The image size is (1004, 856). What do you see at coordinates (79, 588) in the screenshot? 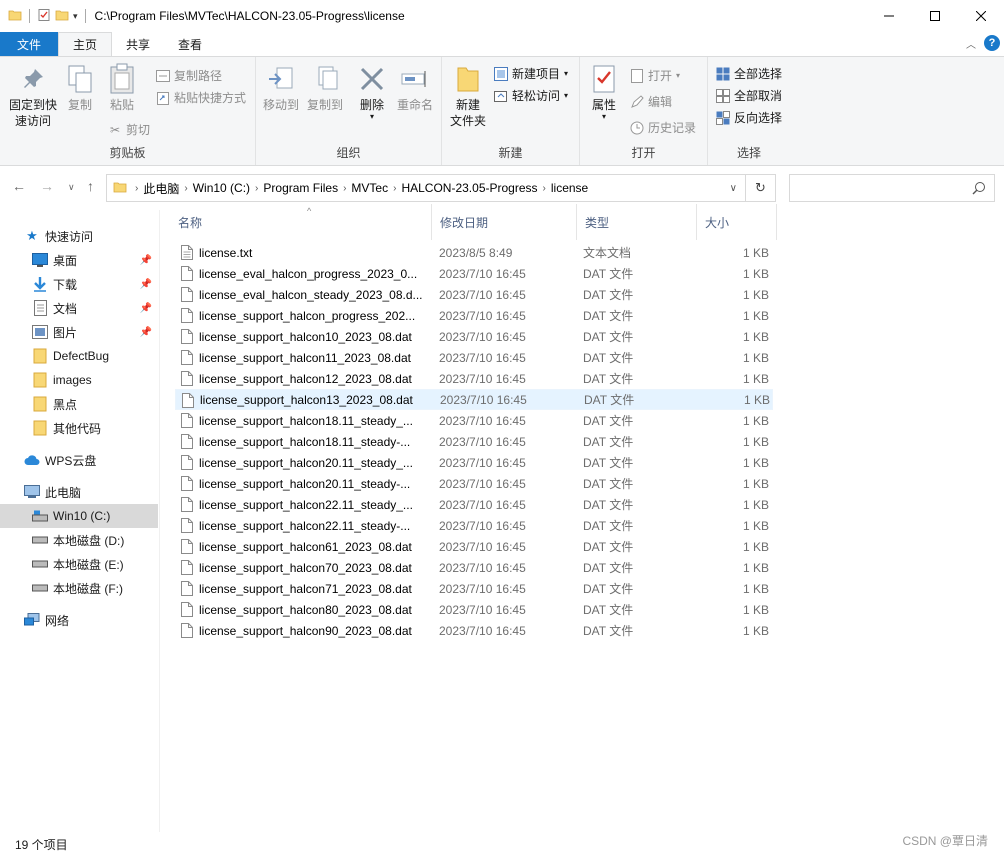
I see `nav-f-drive: 本地磁盘 (F:)` at bounding box center [79, 588].